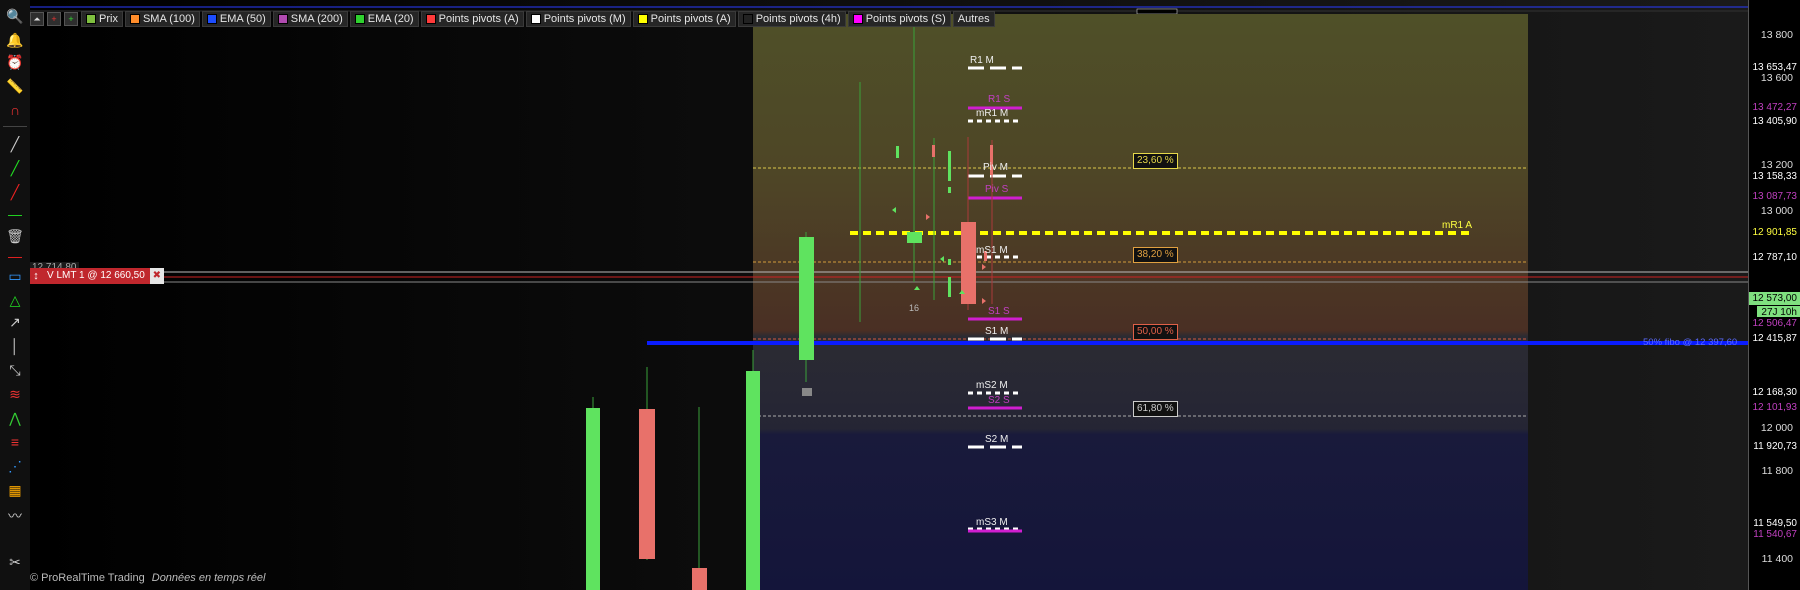  Describe the element at coordinates (992, 522) in the screenshot. I see `pivot-ms3m-label: mS3 M` at that location.